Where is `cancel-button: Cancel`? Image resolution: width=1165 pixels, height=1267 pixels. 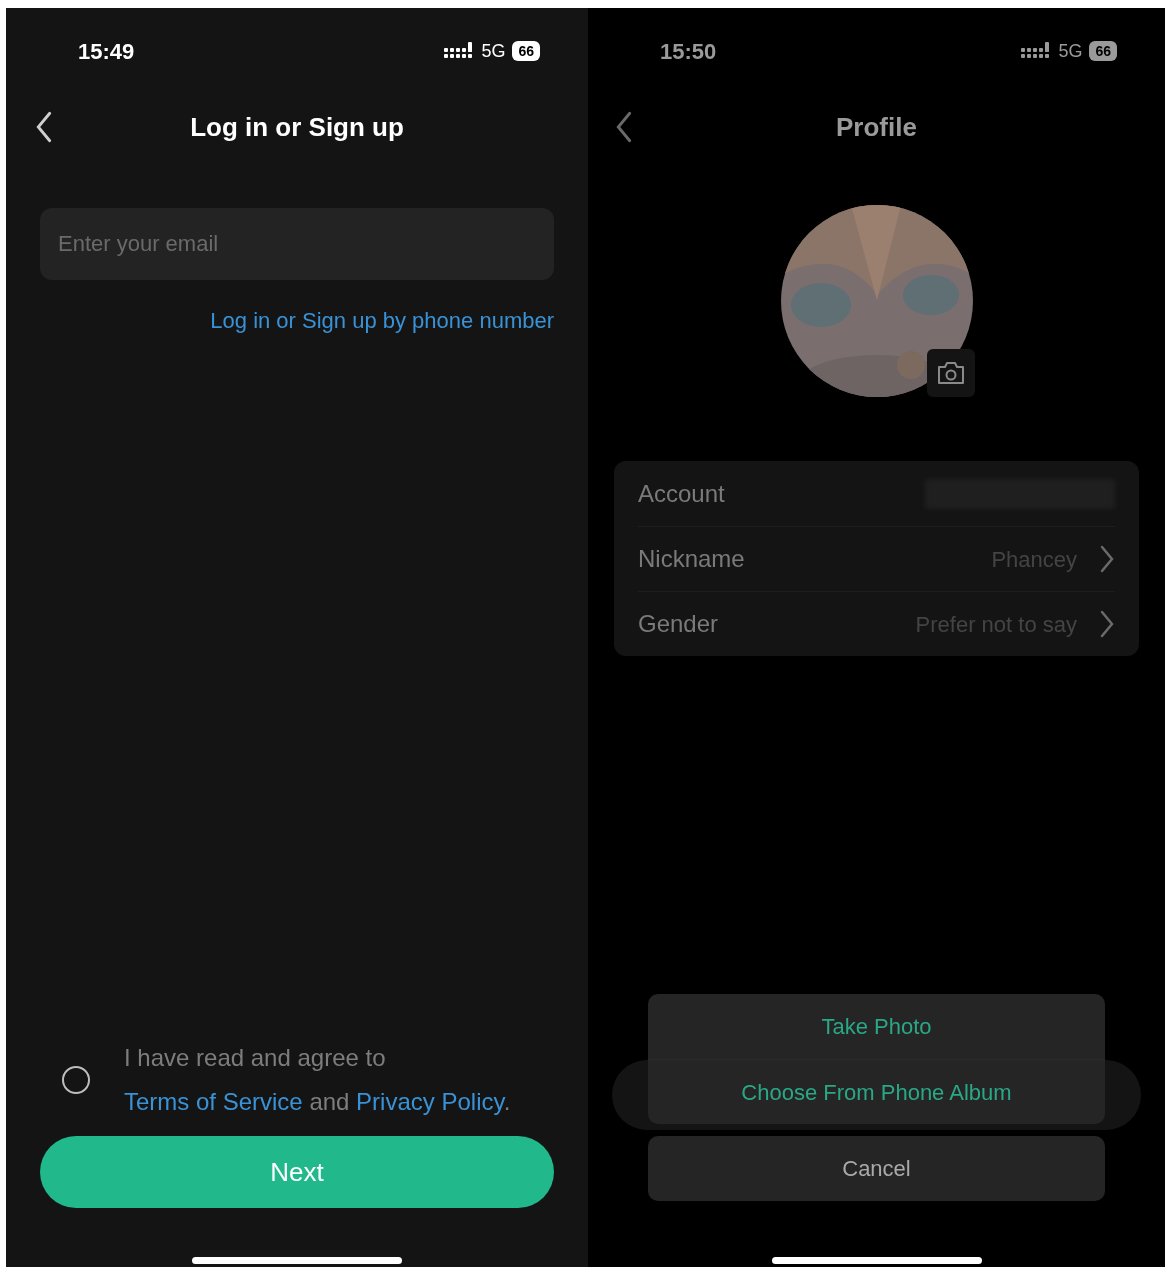 cancel-button: Cancel is located at coordinates (876, 1168).